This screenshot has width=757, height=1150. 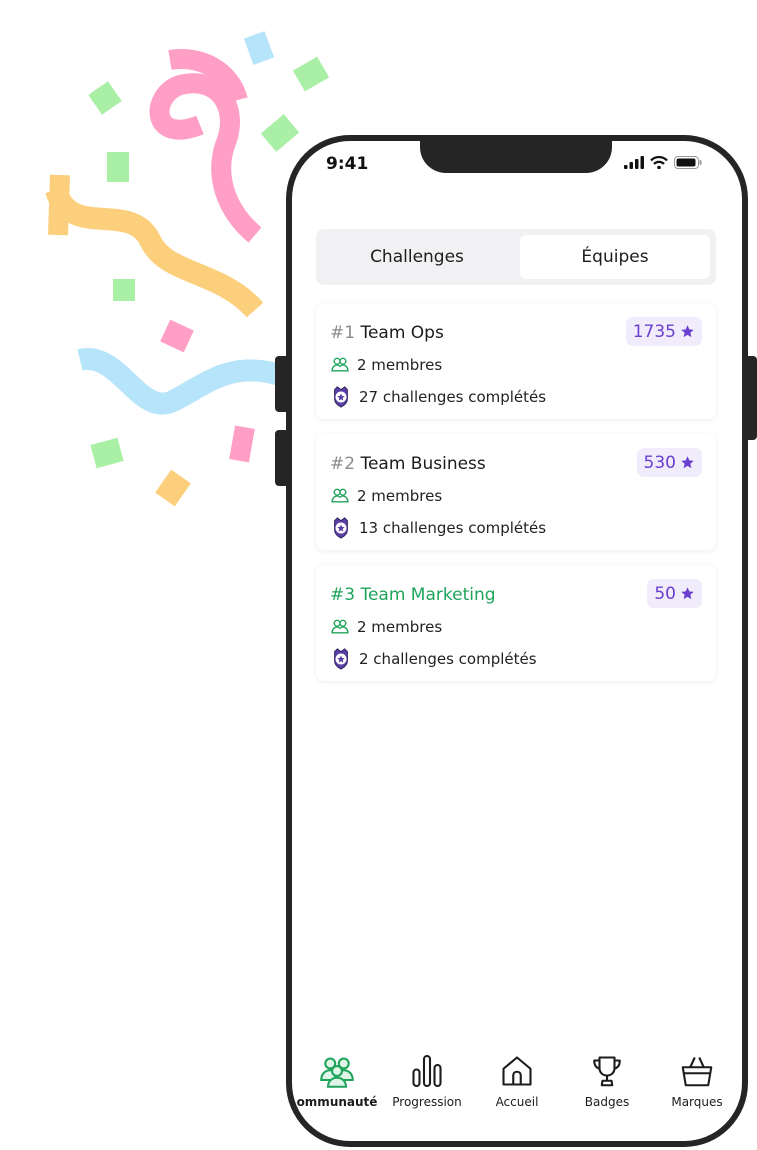 I want to click on challenges-count: 13 challenges complétés, so click(x=453, y=528).